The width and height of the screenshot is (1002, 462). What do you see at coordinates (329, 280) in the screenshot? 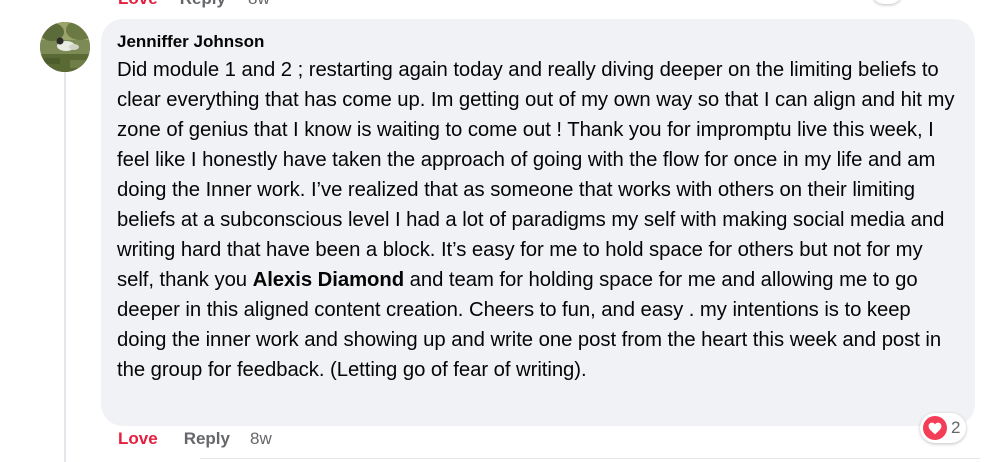
I see `mention-link: Alexis Diamond` at bounding box center [329, 280].